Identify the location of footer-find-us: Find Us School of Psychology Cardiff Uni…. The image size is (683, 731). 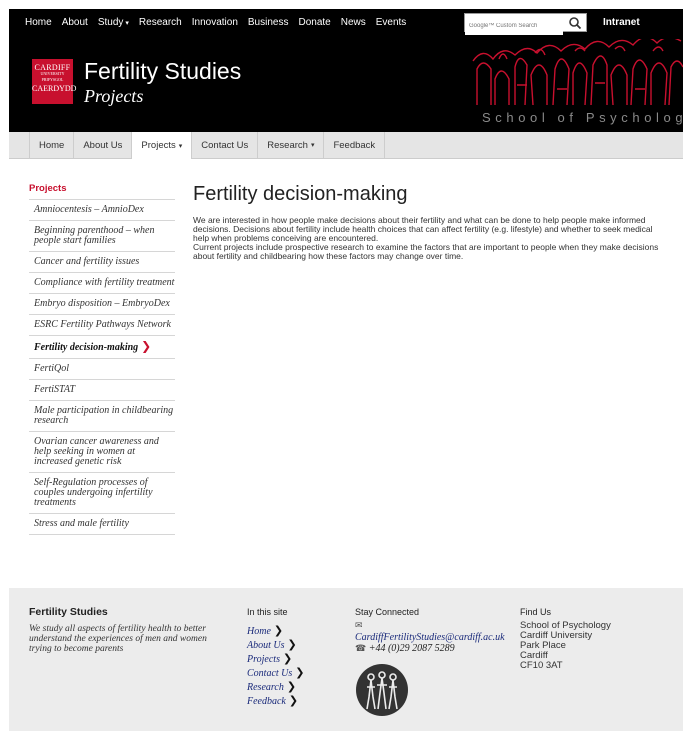
(565, 639).